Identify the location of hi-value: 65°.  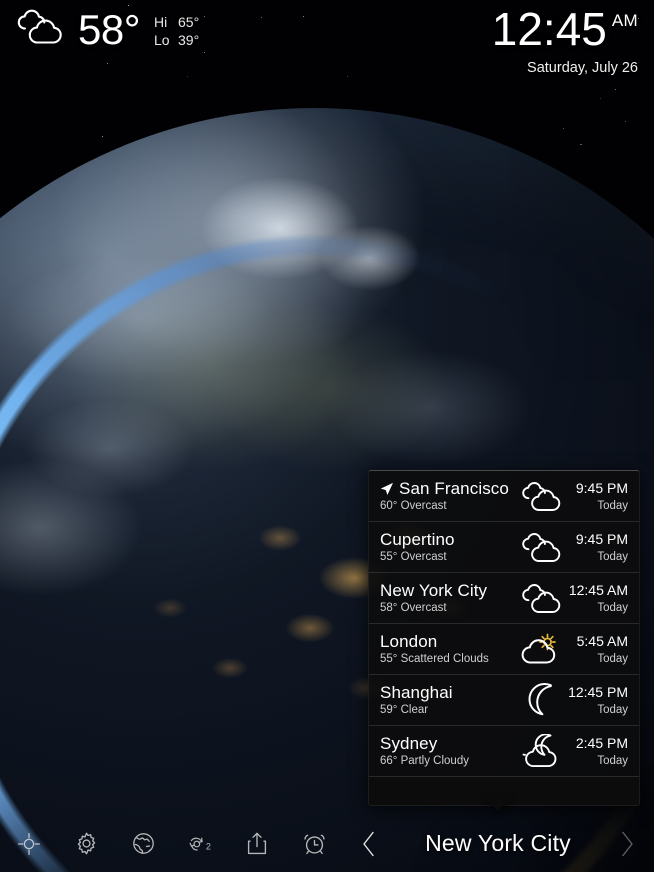
(189, 21).